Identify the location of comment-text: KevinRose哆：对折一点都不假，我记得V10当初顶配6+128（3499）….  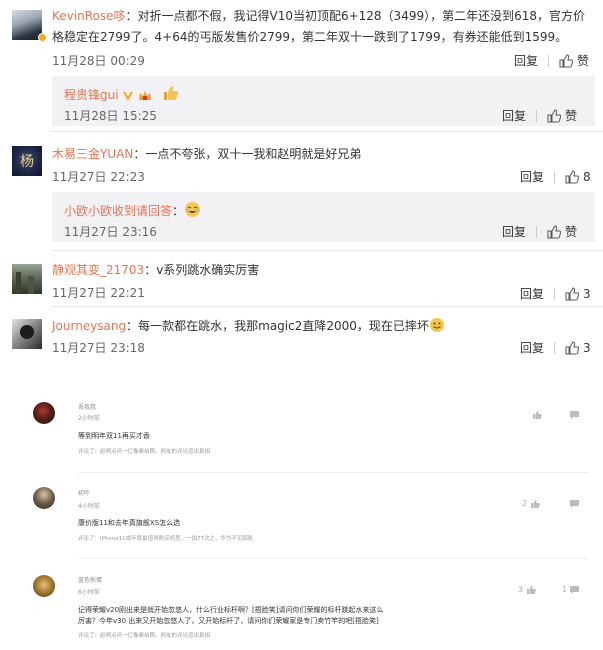
(318, 16).